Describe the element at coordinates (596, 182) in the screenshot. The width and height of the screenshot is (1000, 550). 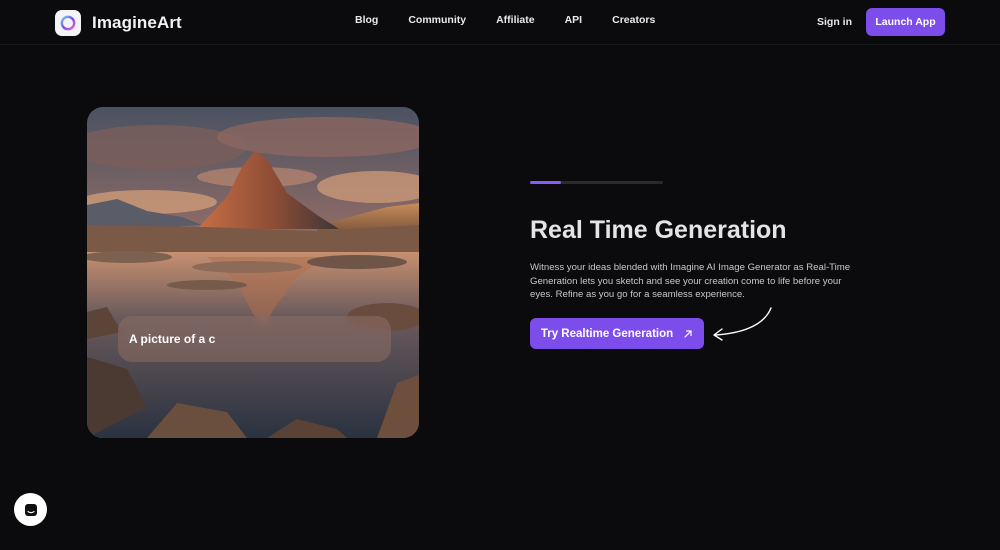
I see `progress-indicator` at that location.